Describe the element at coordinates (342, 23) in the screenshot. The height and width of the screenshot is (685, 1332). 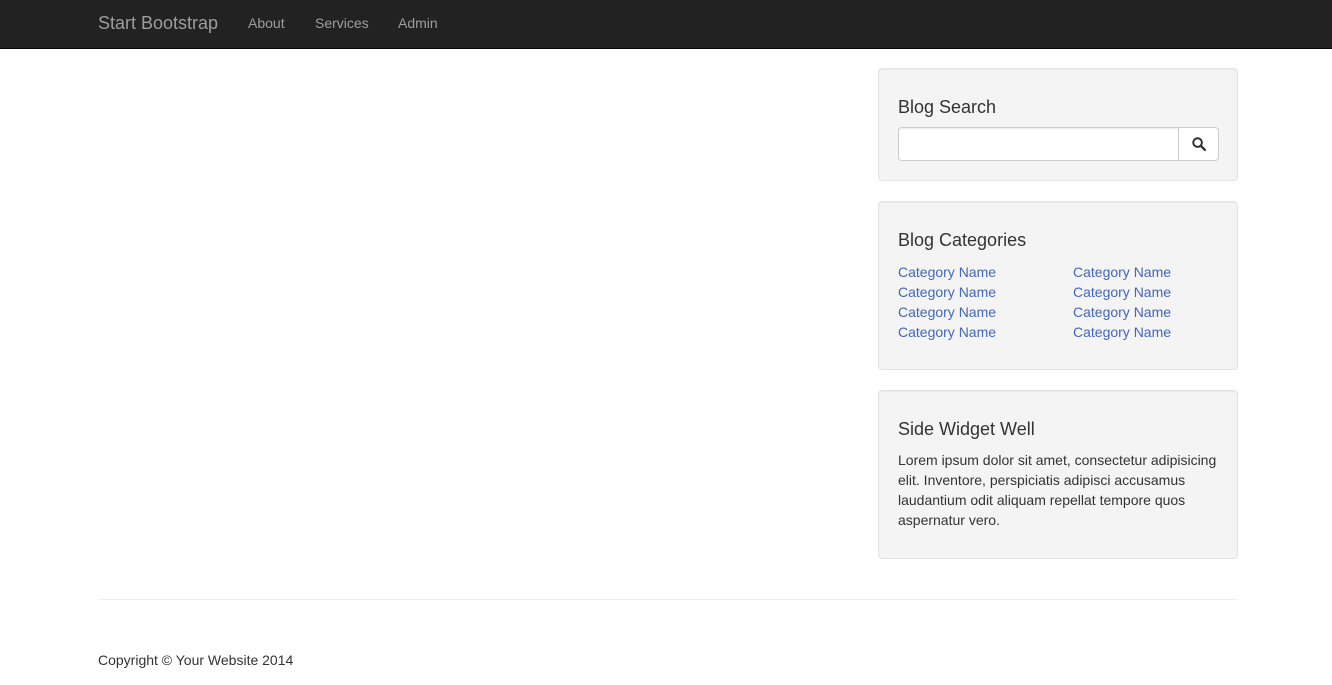
I see `nav-link-services: Services` at that location.